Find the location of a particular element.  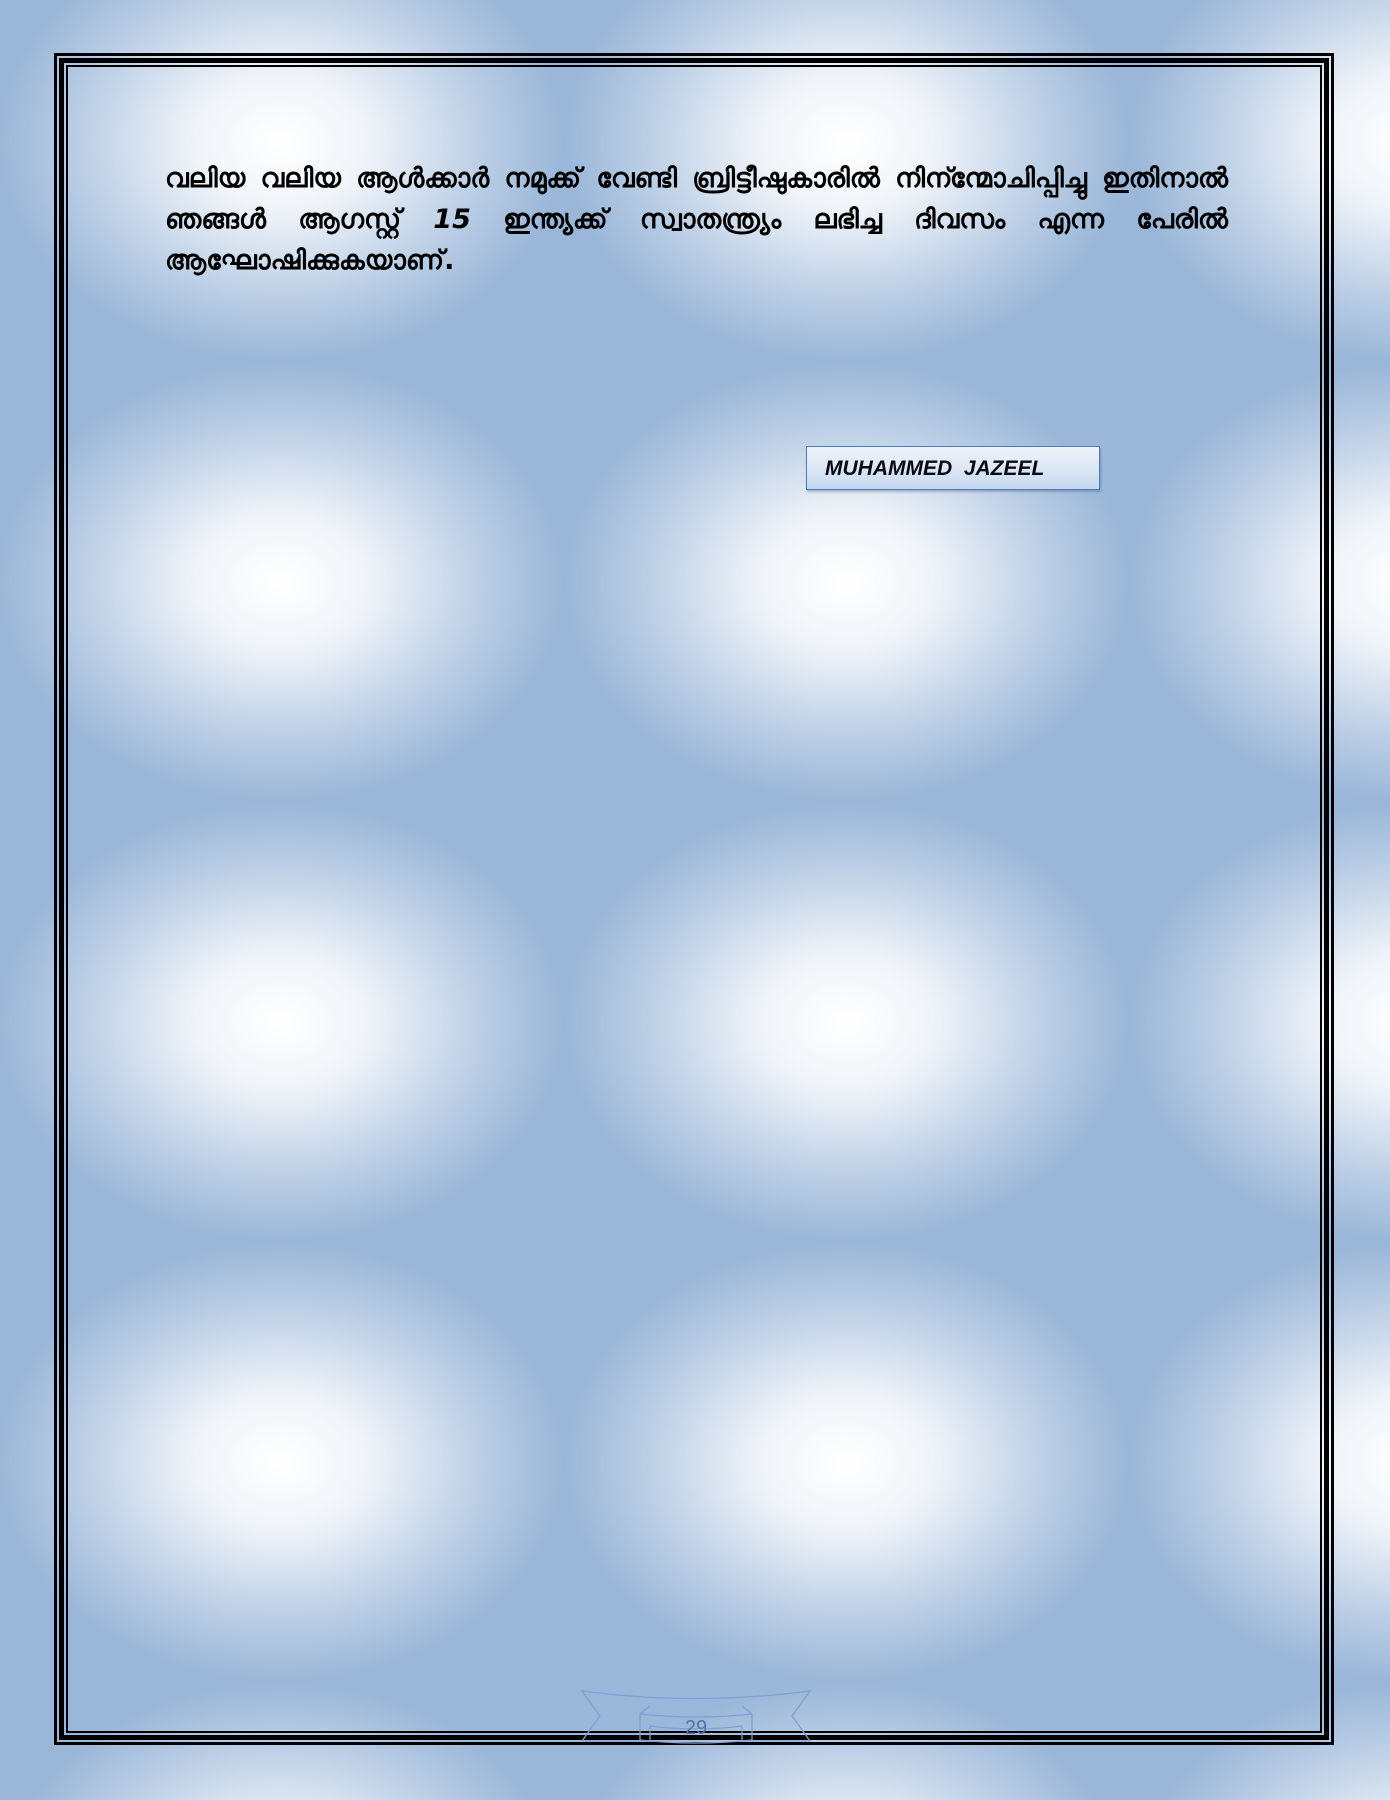

page-number: 29 is located at coordinates (696, 1728).